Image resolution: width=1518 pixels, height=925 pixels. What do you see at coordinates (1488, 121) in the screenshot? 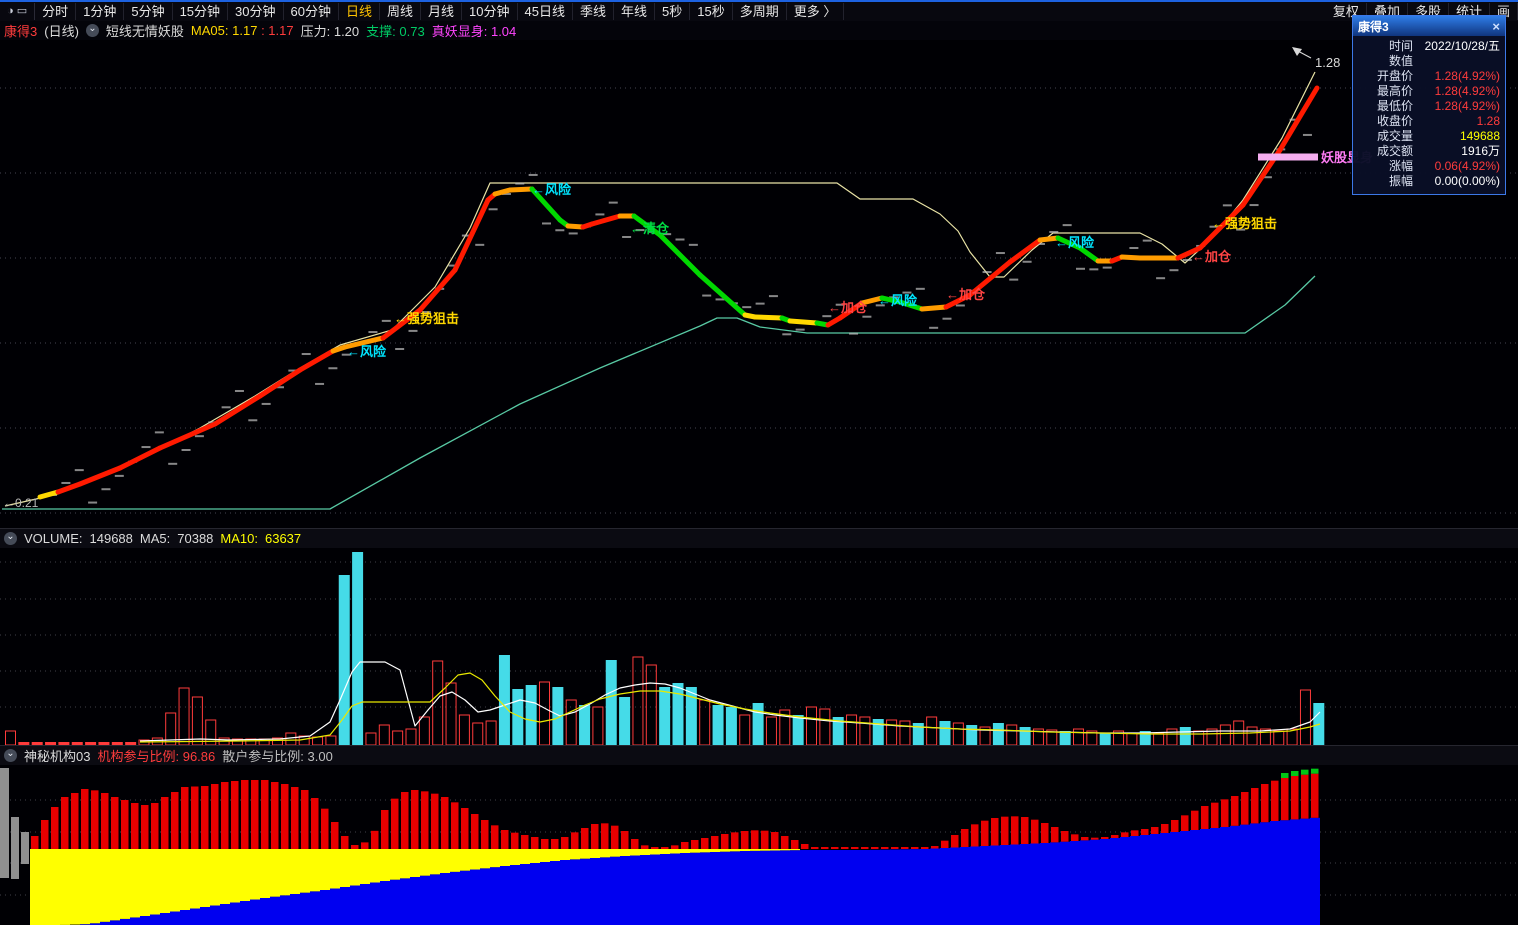
I see `quote-value: 1.28` at bounding box center [1488, 121].